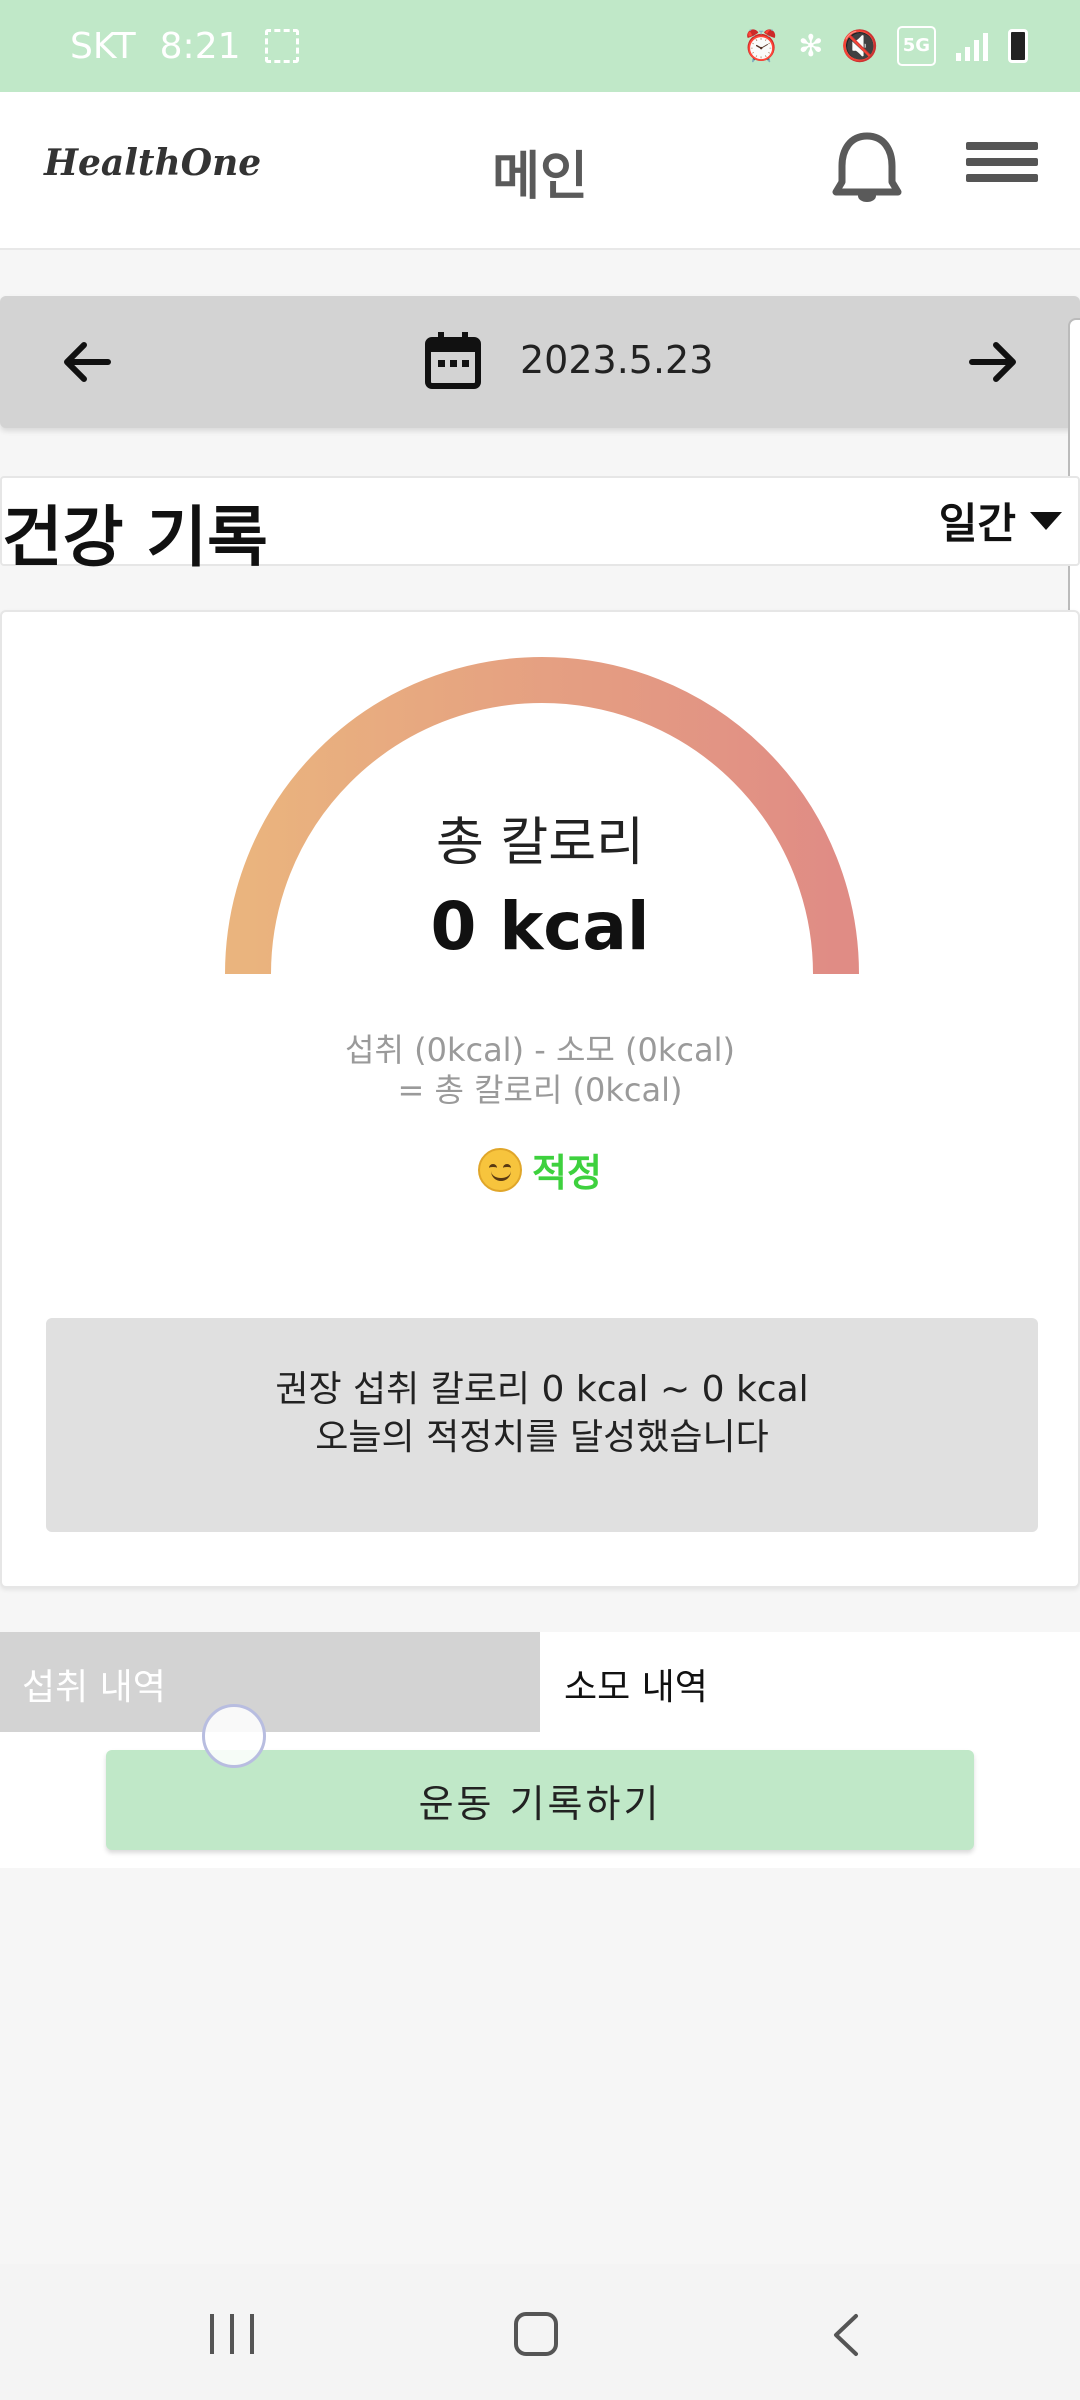 This screenshot has width=1080, height=2400. Describe the element at coordinates (567, 1173) in the screenshot. I see `calorie-status-text: 적정` at that location.